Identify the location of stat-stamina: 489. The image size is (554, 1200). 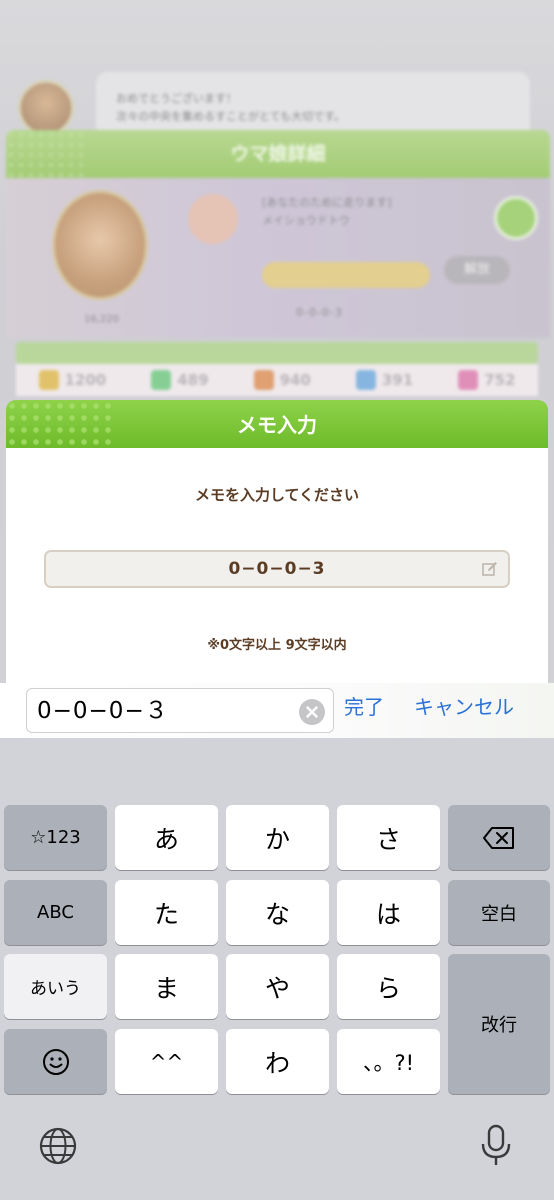
(180, 380).